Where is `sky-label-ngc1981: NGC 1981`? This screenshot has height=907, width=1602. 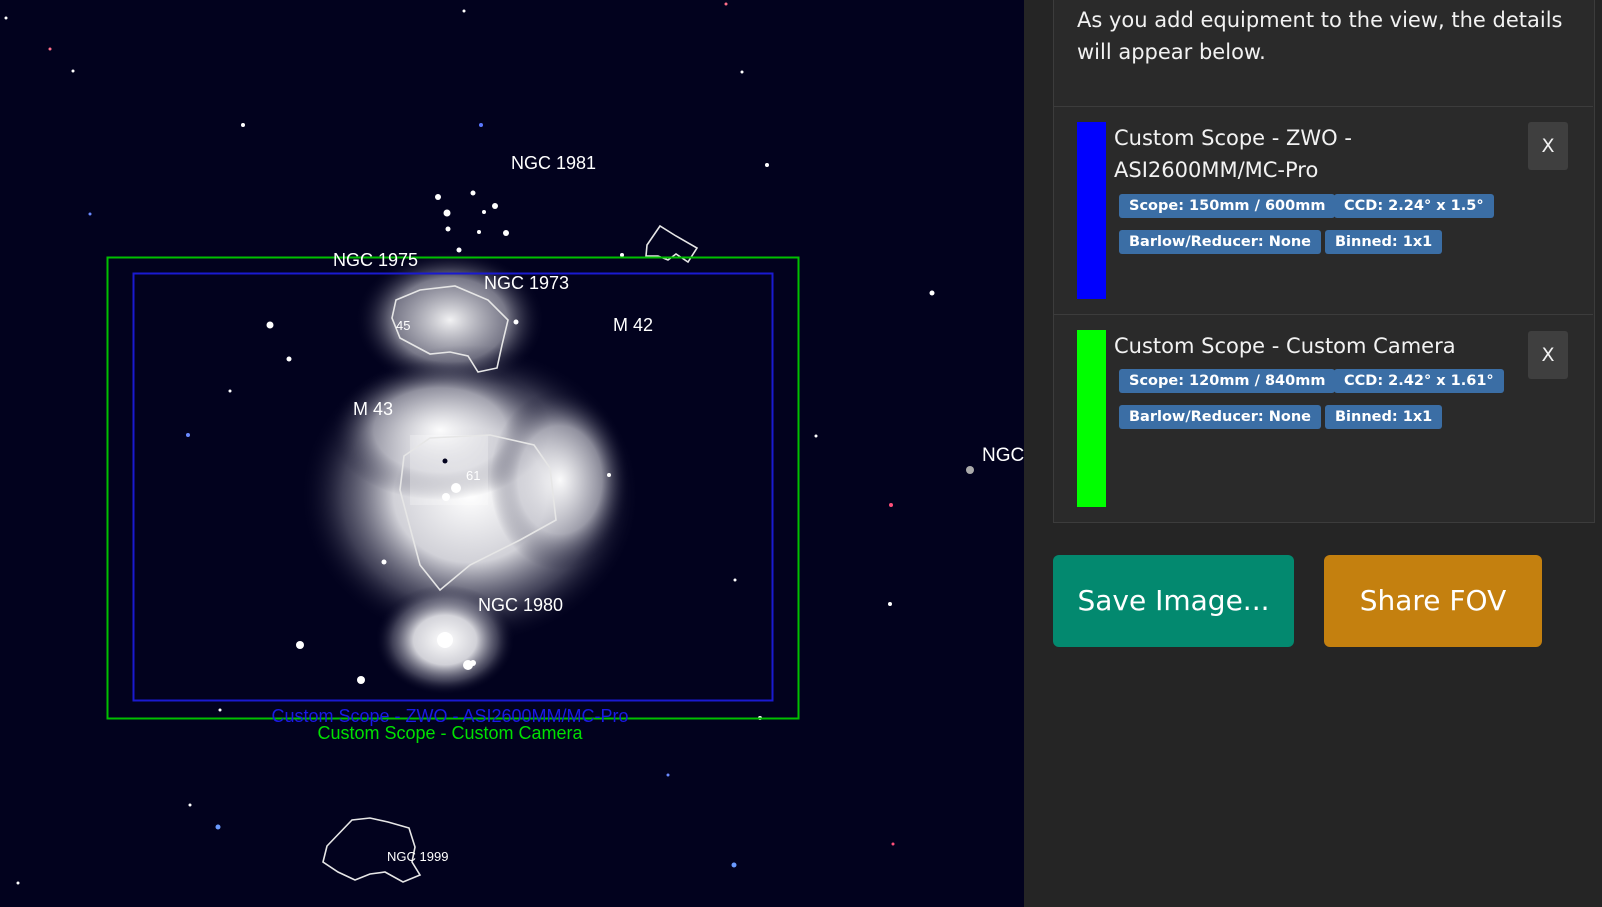 sky-label-ngc1981: NGC 1981 is located at coordinates (553, 163).